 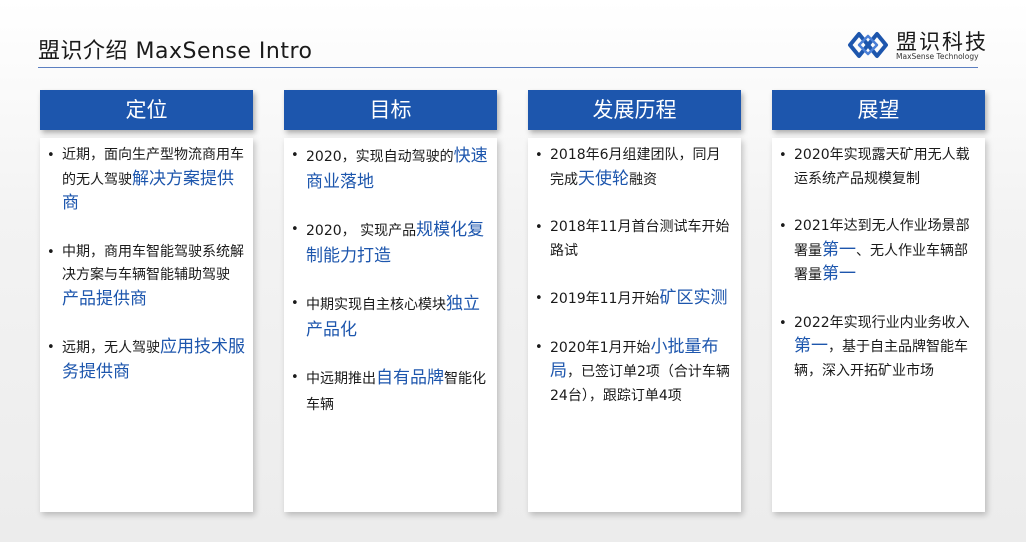 What do you see at coordinates (380, 157) in the screenshot?
I see `item-text: 2020，实现自动驾驶的` at bounding box center [380, 157].